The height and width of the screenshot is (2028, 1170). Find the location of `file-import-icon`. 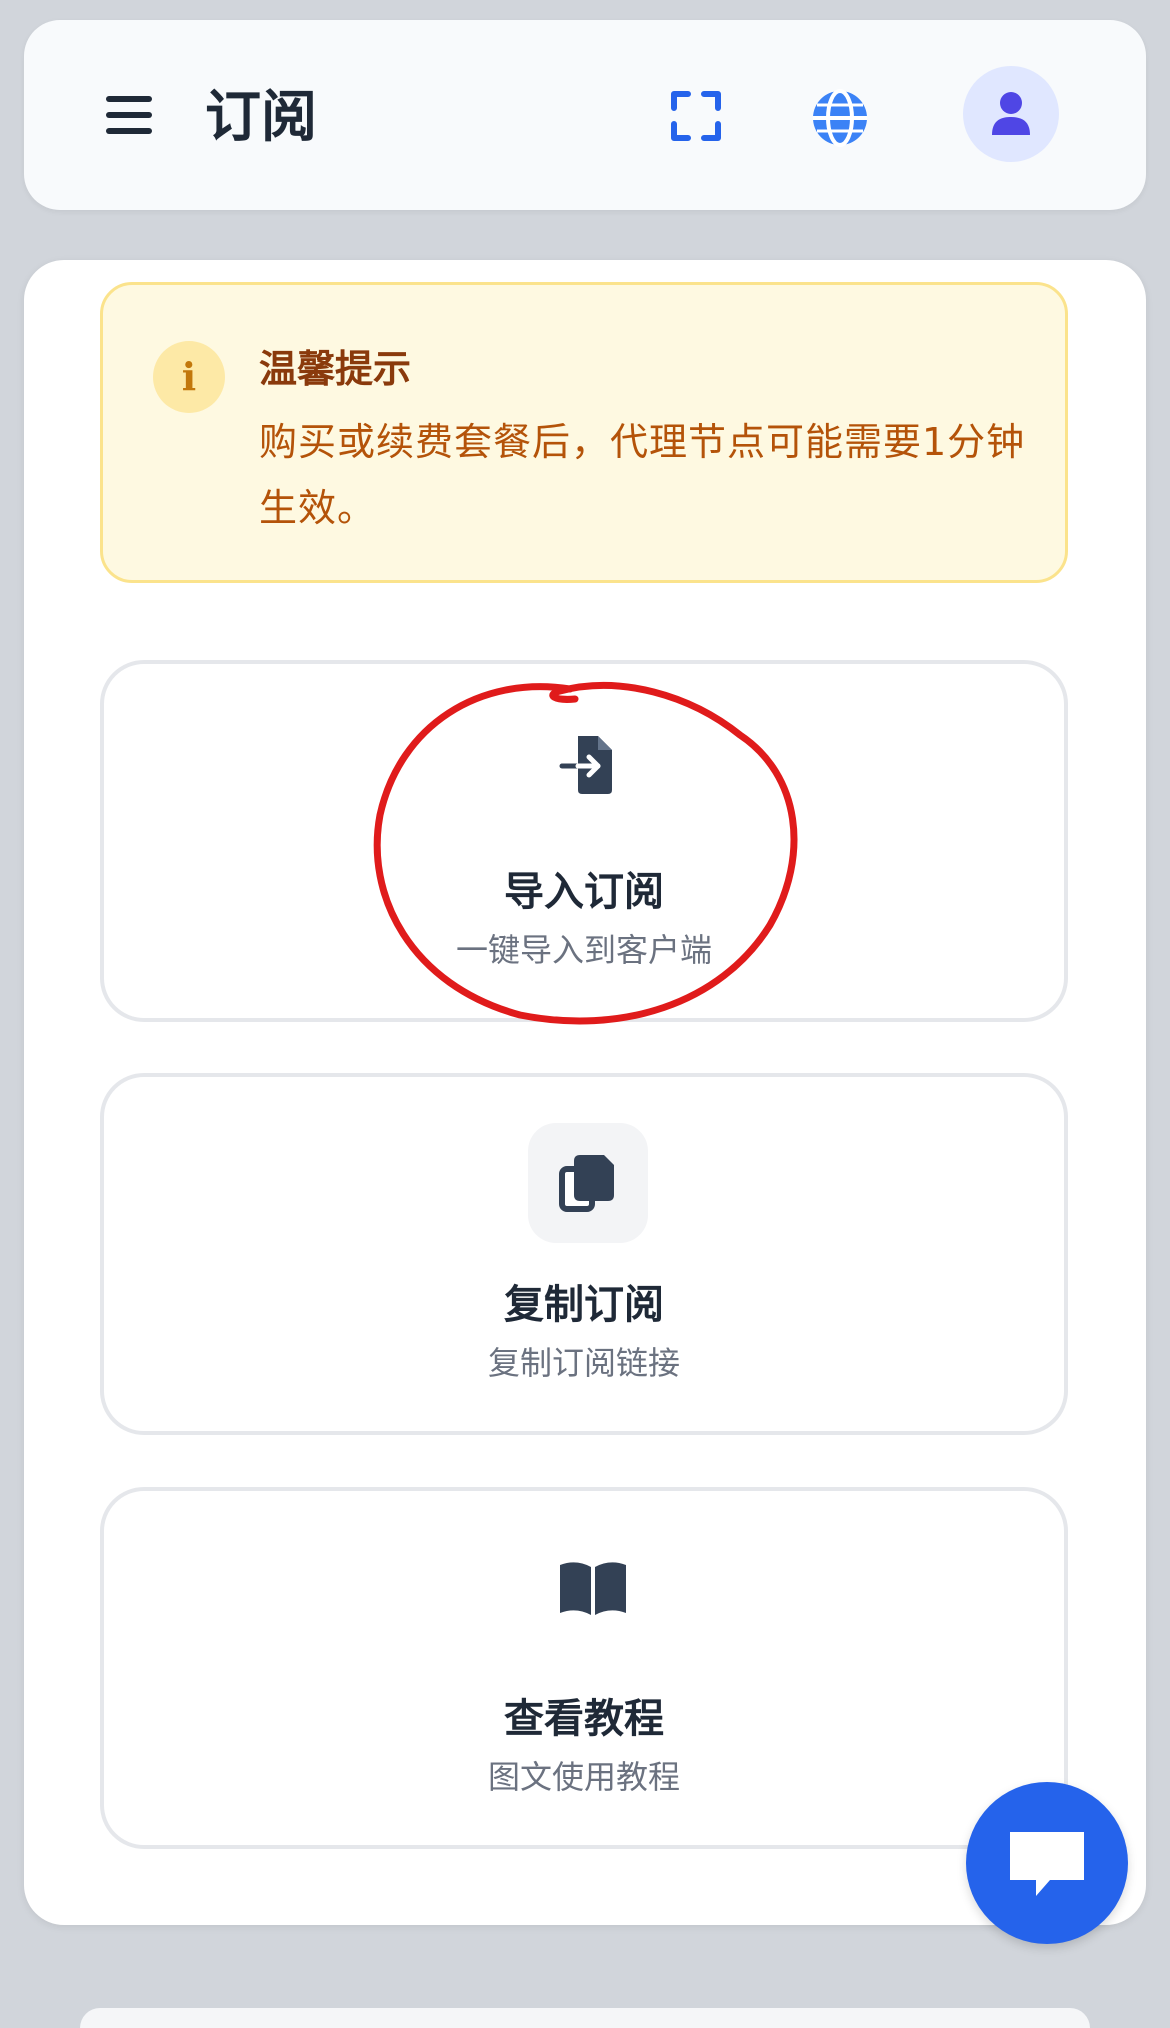

file-import-icon is located at coordinates (585, 765).